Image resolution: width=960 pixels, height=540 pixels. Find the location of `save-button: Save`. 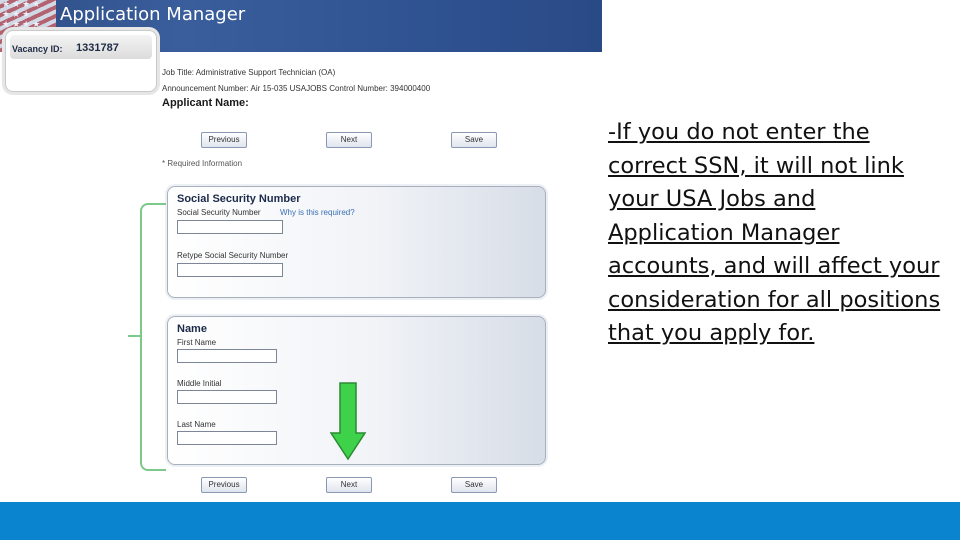

save-button: Save is located at coordinates (474, 140).